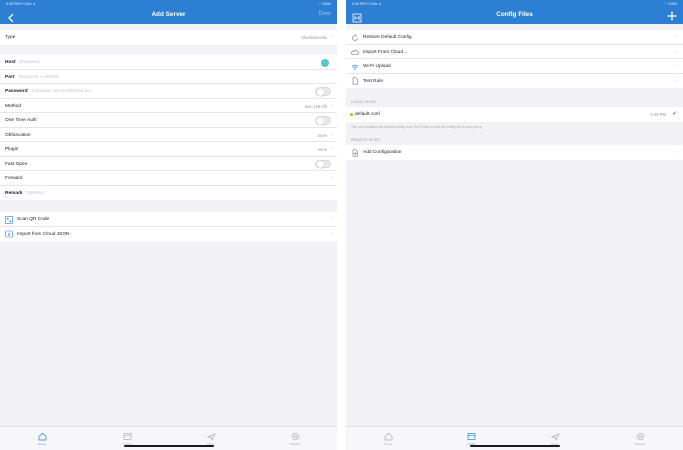 The image size is (683, 450). I want to click on nav-bar: 9:49 PM Fri Dec 4 ⌔ 100% Add Server Done, so click(168, 12).